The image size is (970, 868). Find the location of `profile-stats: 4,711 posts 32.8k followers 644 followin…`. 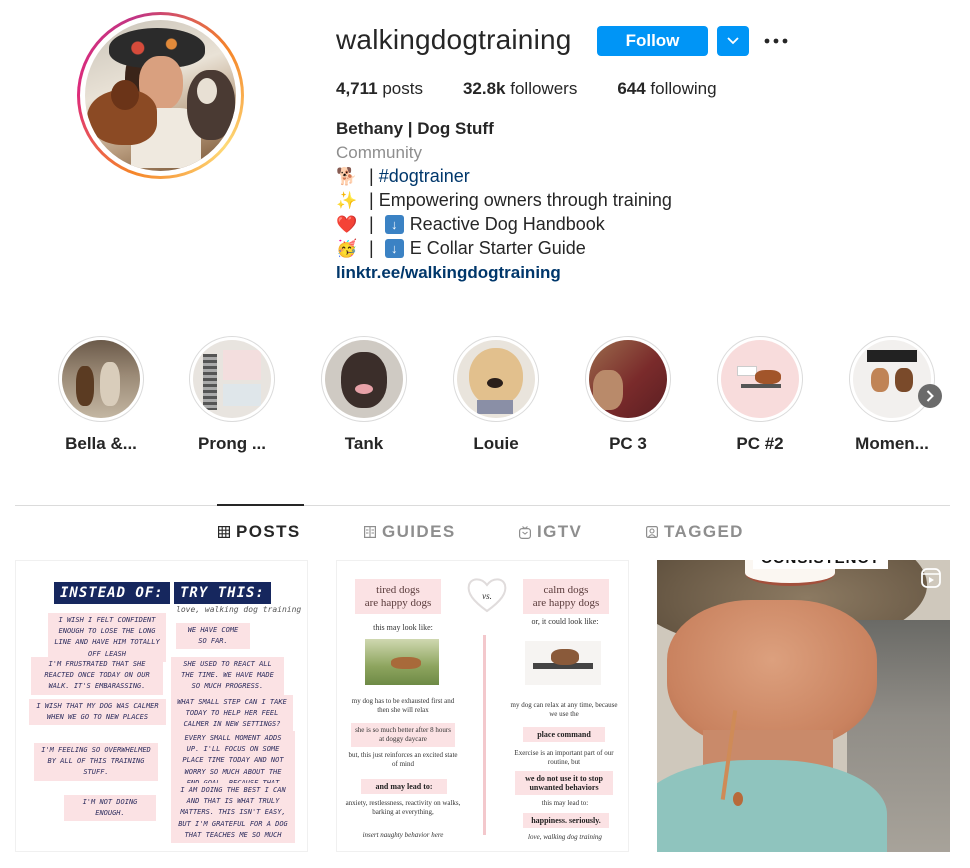

profile-stats: 4,711 posts 32.8k followers 644 followin… is located at coordinates (546, 89).